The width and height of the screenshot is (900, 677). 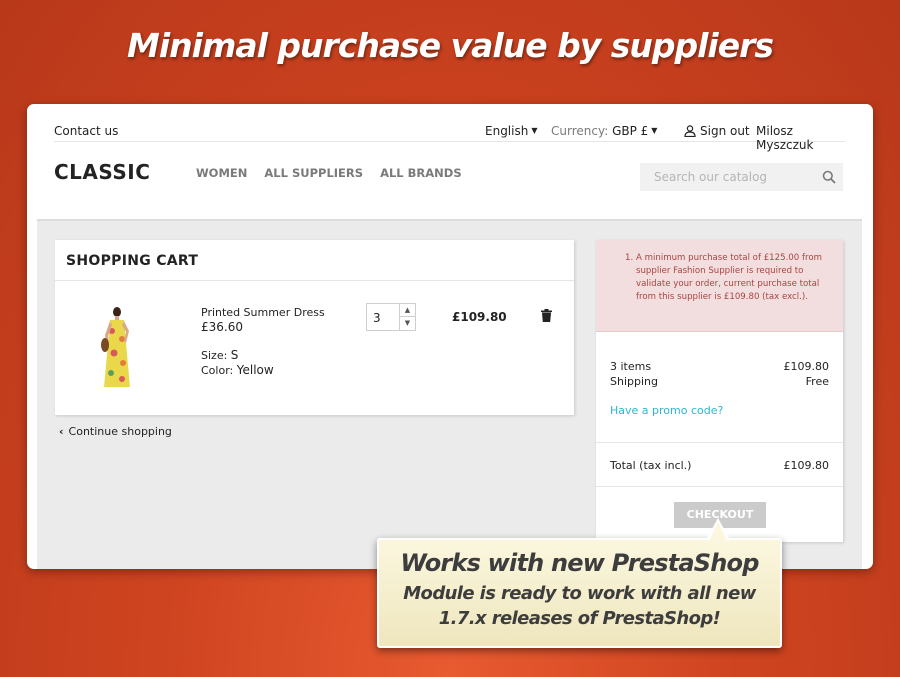 What do you see at coordinates (507, 131) in the screenshot?
I see `language-label: English` at bounding box center [507, 131].